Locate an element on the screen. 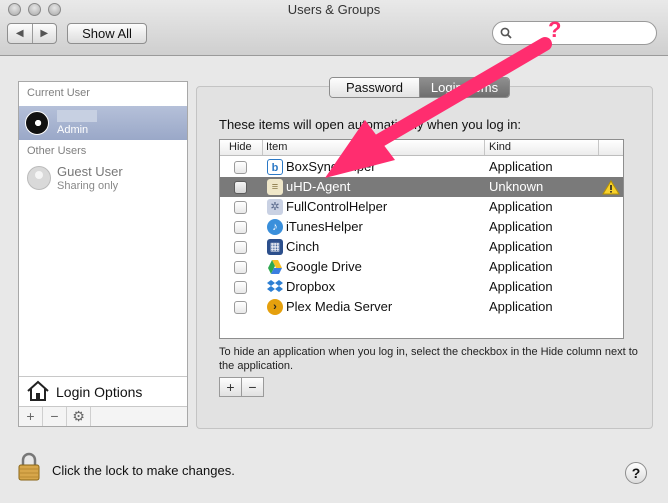 This screenshot has height=503, width=668. window-toolbar: Users & Groups ◀ ▶ Show All is located at coordinates (334, 28).